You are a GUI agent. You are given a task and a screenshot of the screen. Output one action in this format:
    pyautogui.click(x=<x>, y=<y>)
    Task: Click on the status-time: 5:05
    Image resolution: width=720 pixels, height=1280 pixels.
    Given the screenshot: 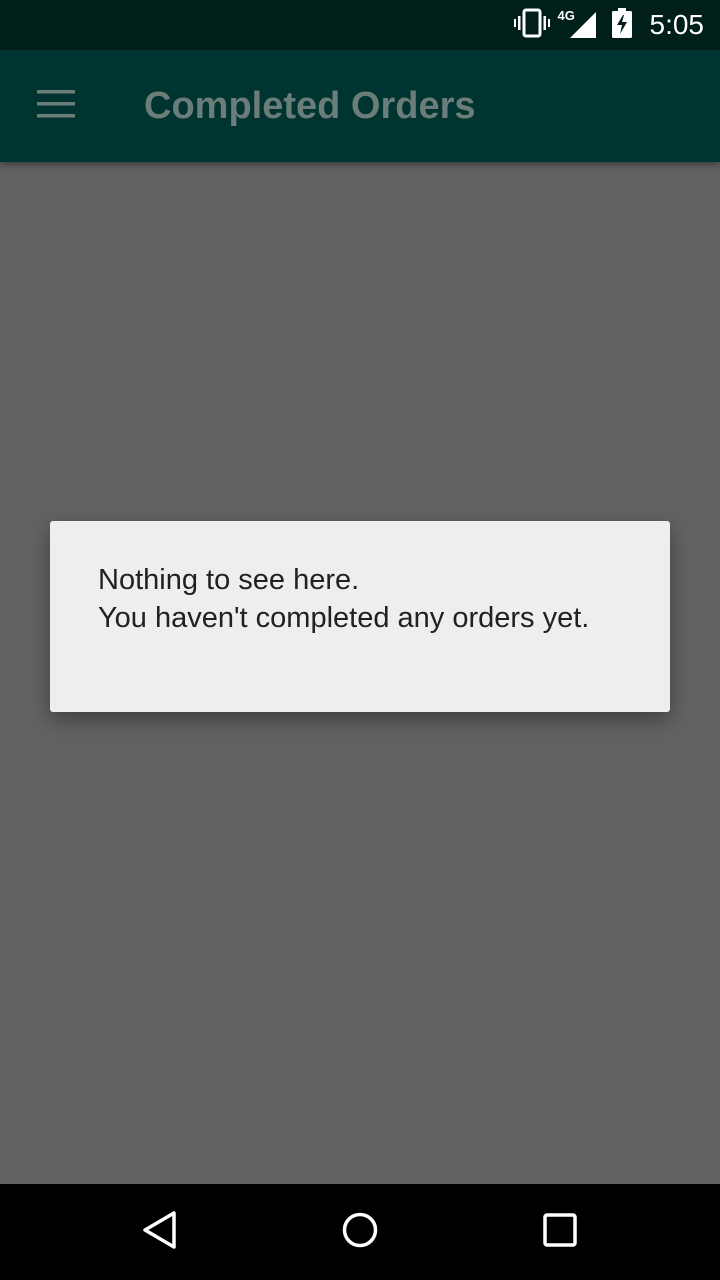 What is the action you would take?
    pyautogui.click(x=677, y=24)
    